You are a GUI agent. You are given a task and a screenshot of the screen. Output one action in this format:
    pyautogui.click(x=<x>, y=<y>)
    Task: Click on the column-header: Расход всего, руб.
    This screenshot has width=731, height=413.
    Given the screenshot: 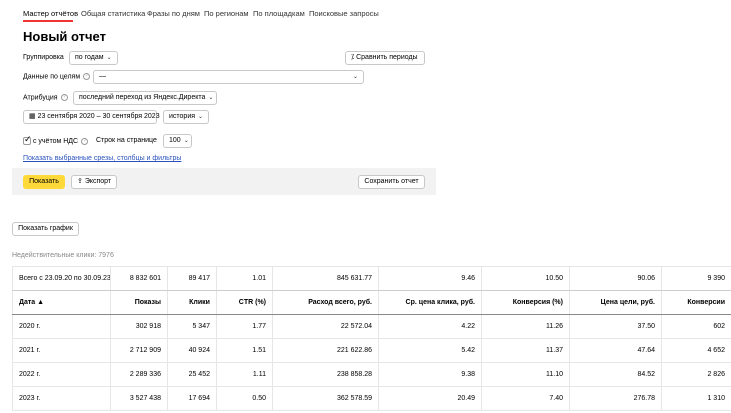 What is the action you would take?
    pyautogui.click(x=325, y=302)
    